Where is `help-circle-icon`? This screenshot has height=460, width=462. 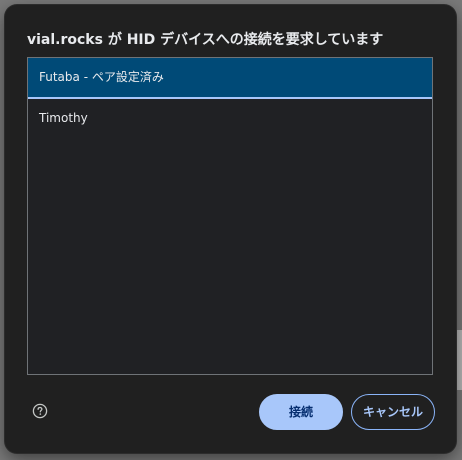 help-circle-icon is located at coordinates (40, 411).